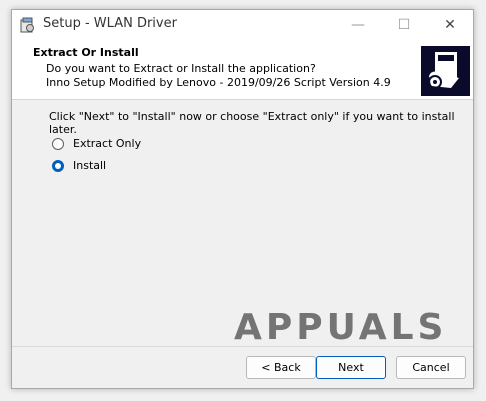 This screenshot has height=401, width=486. I want to click on footer-divider, so click(242, 346).